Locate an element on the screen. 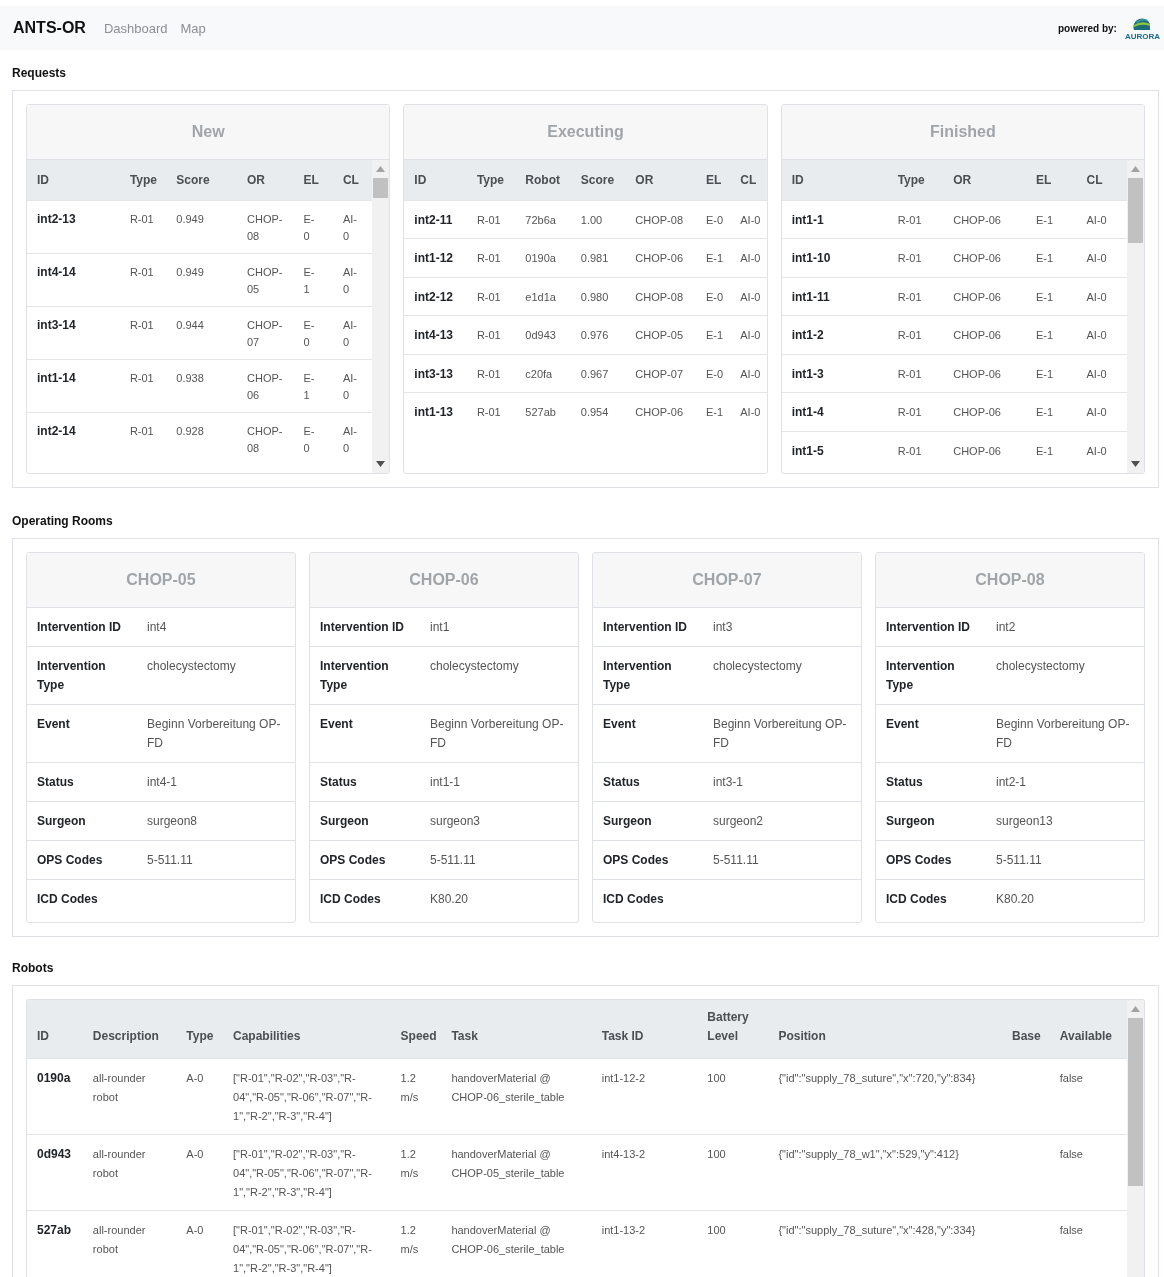 This screenshot has height=1277, width=1164. column-header: Score is located at coordinates (598, 180).